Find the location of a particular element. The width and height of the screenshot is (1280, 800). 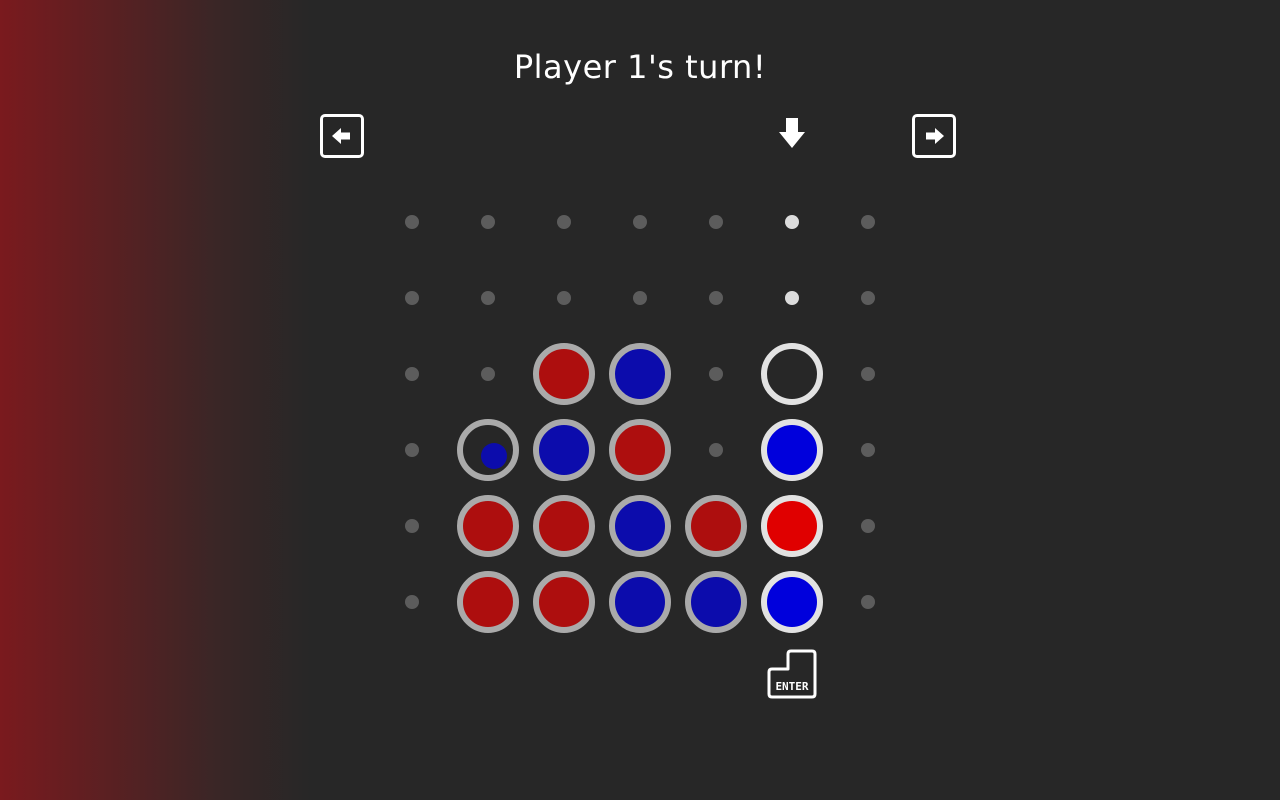

blue-ring-disc is located at coordinates (488, 450).